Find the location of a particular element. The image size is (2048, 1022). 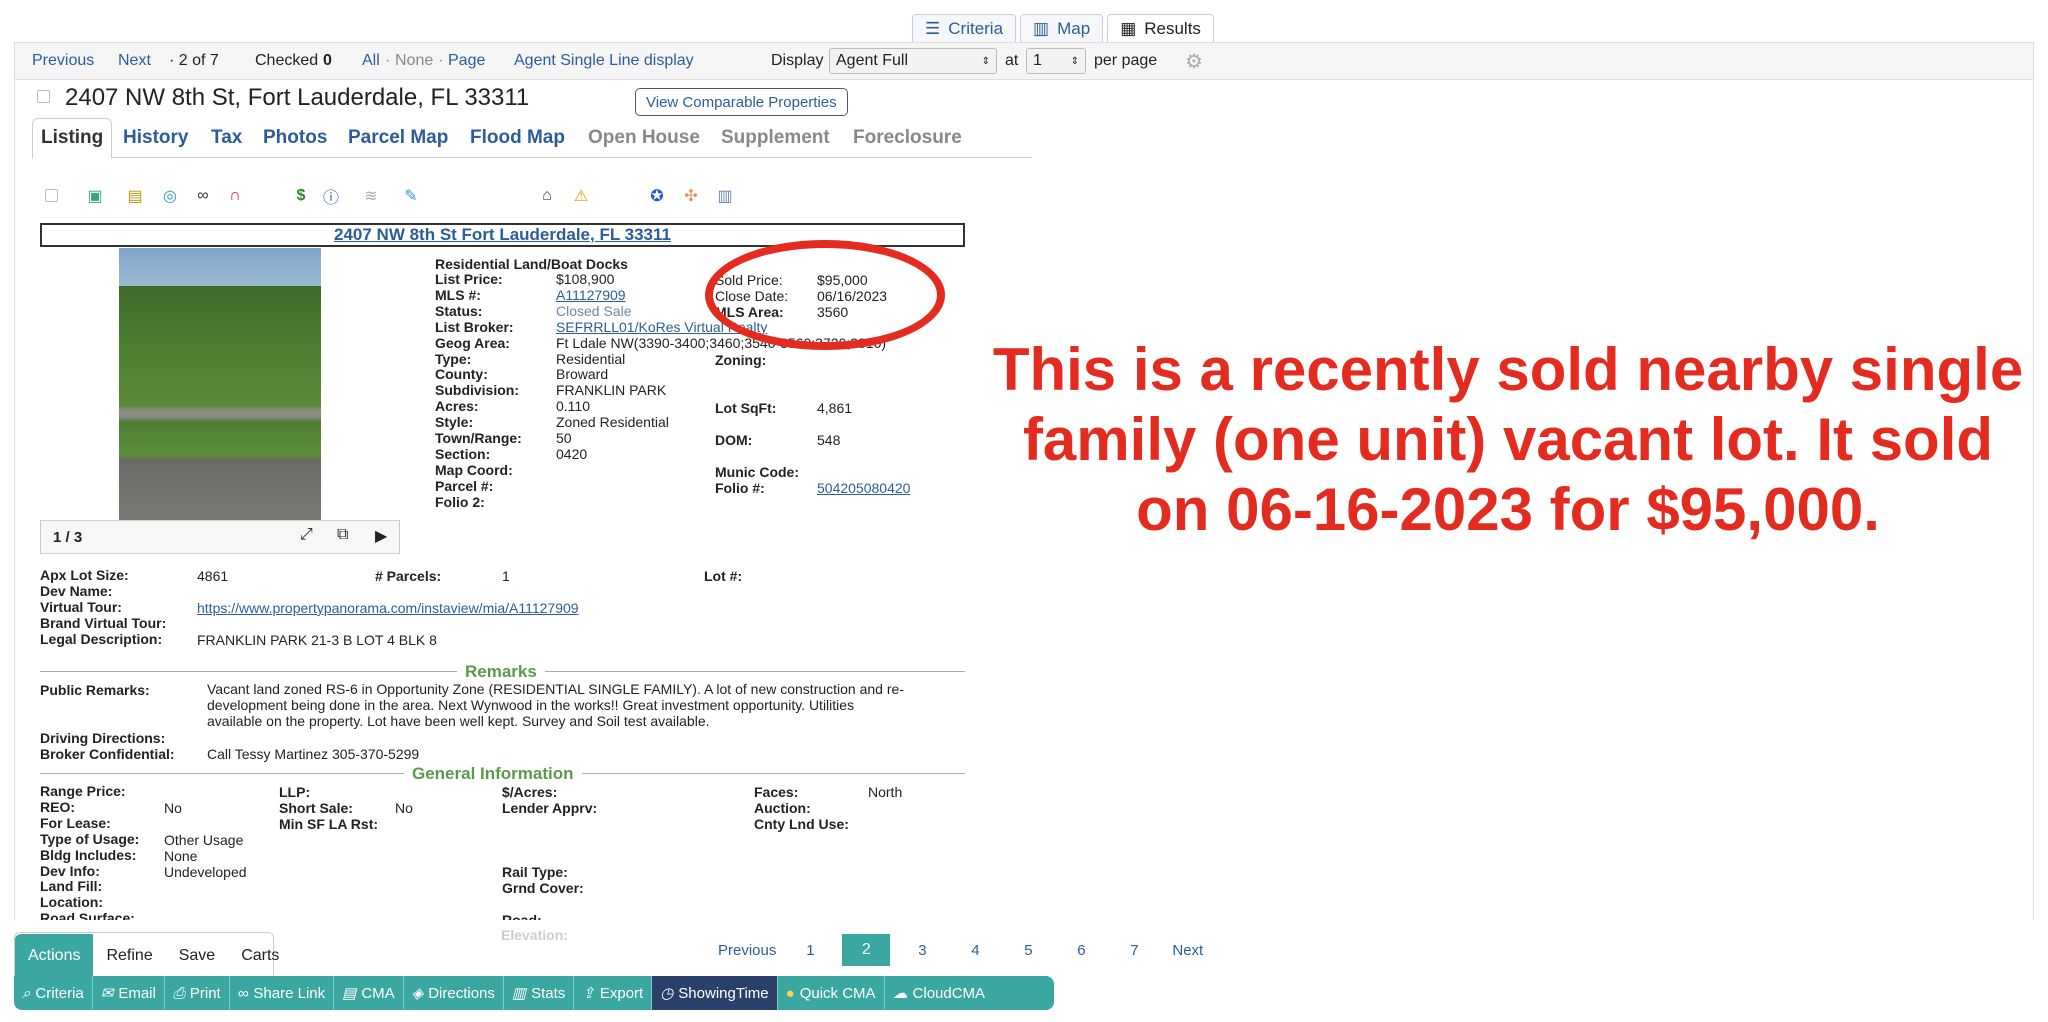

action-quick-cma: ● Quick CMA is located at coordinates (831, 993).